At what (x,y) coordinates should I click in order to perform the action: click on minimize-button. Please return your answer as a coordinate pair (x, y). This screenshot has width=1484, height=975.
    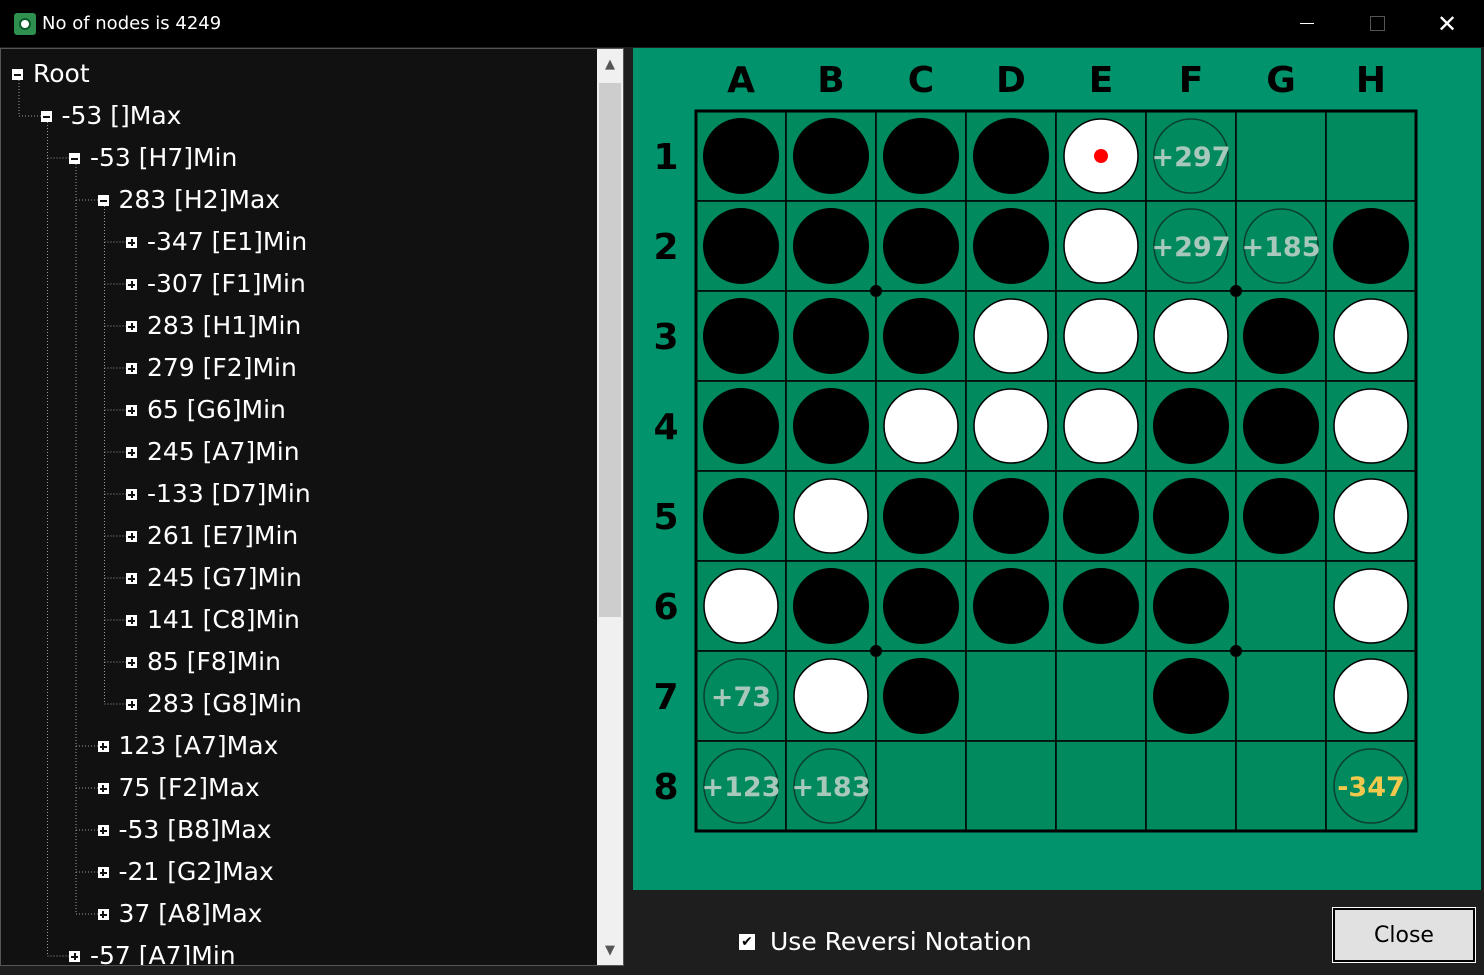
    Looking at the image, I should click on (1307, 23).